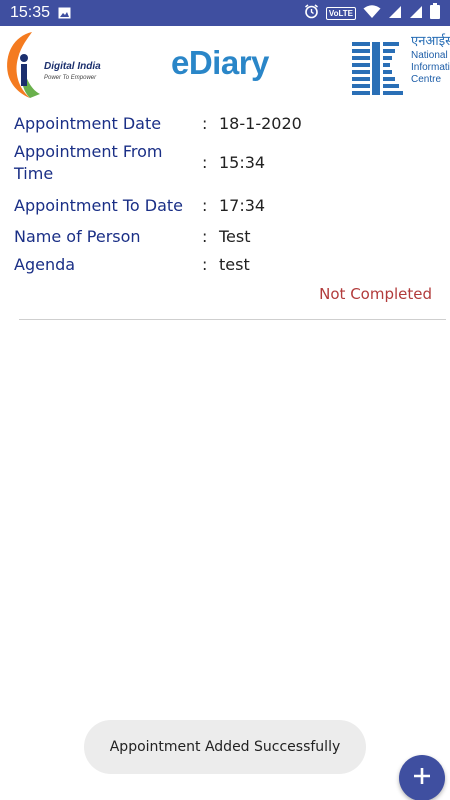 This screenshot has height=800, width=450. I want to click on image-icon, so click(64, 13).